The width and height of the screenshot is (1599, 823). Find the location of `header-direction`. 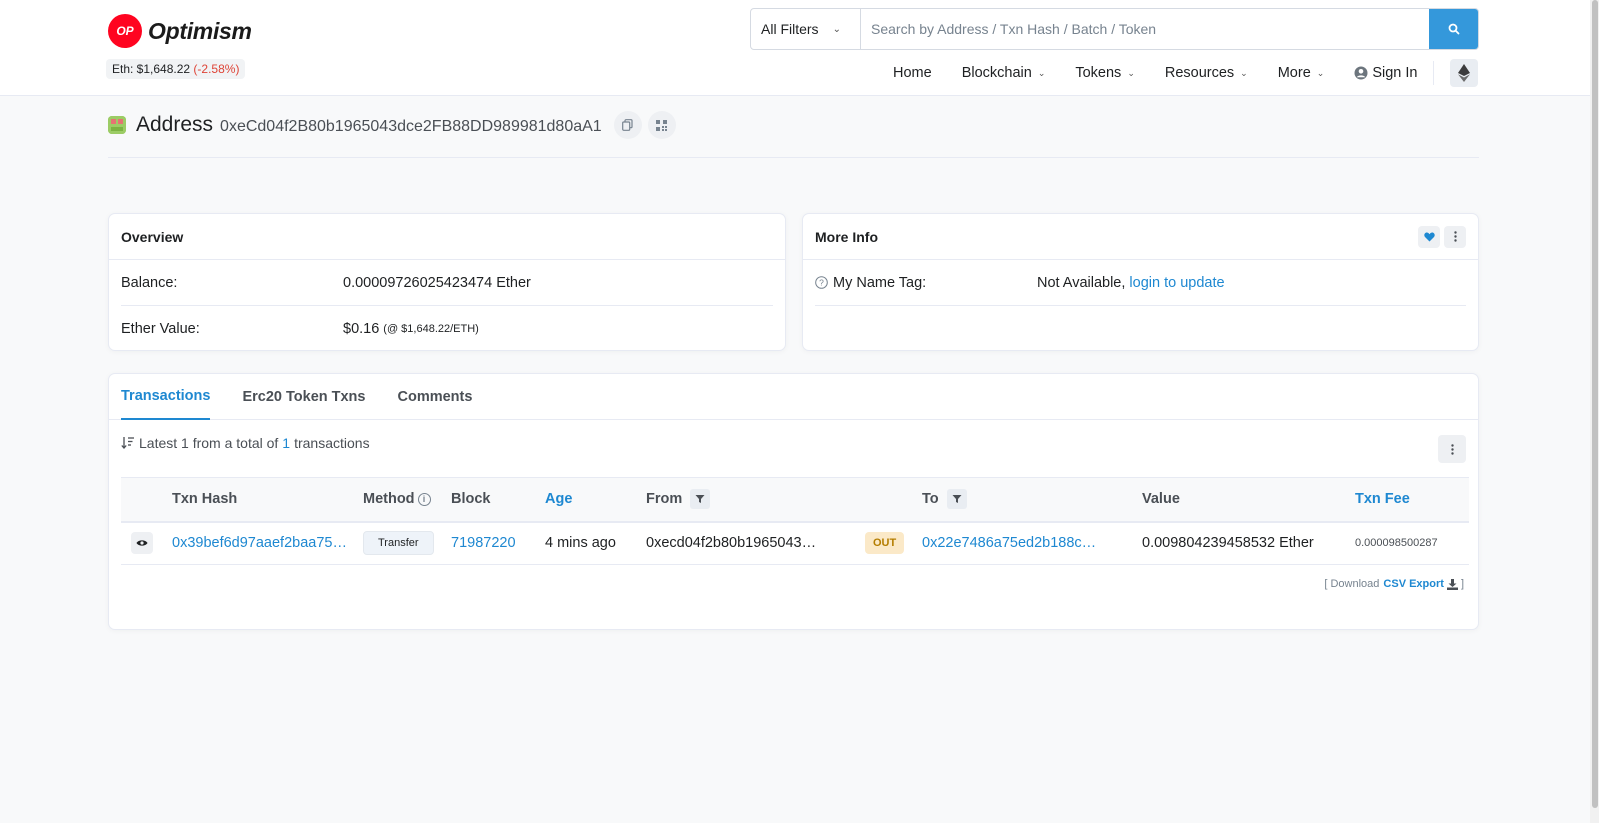

header-direction is located at coordinates (893, 500).